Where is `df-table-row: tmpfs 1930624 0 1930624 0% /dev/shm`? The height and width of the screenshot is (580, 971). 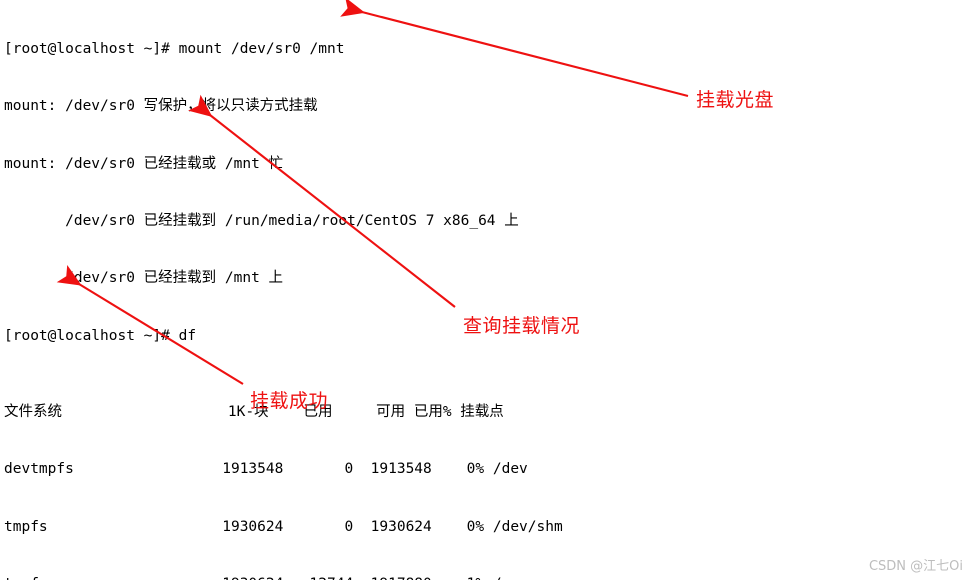 df-table-row: tmpfs 1930624 0 1930624 0% /dev/shm is located at coordinates (283, 526).